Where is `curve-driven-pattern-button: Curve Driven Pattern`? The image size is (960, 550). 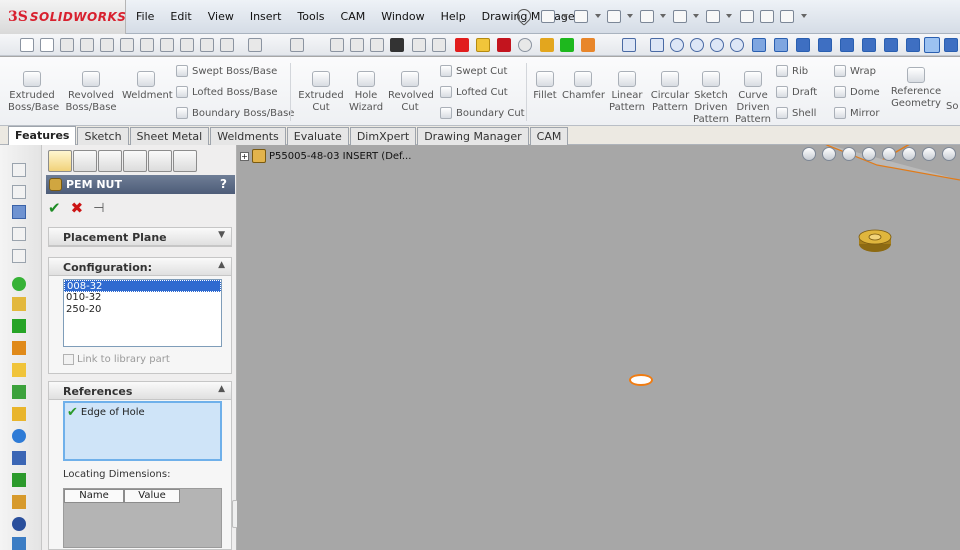 curve-driven-pattern-button: Curve Driven Pattern is located at coordinates (753, 98).